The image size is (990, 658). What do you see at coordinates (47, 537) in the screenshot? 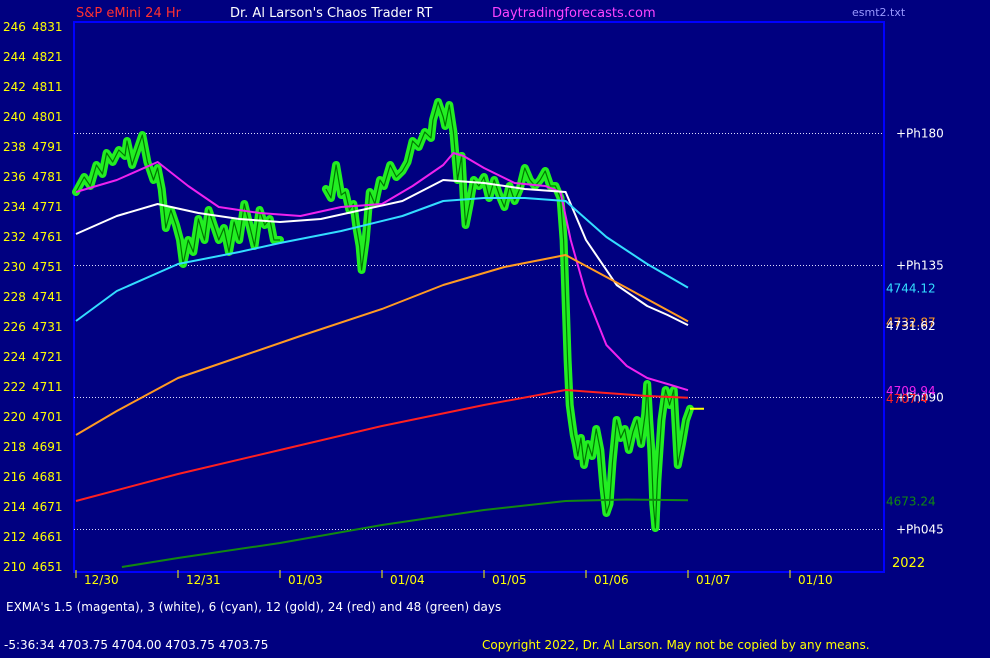
I see `y-tick-label-right: 4661` at bounding box center [47, 537].